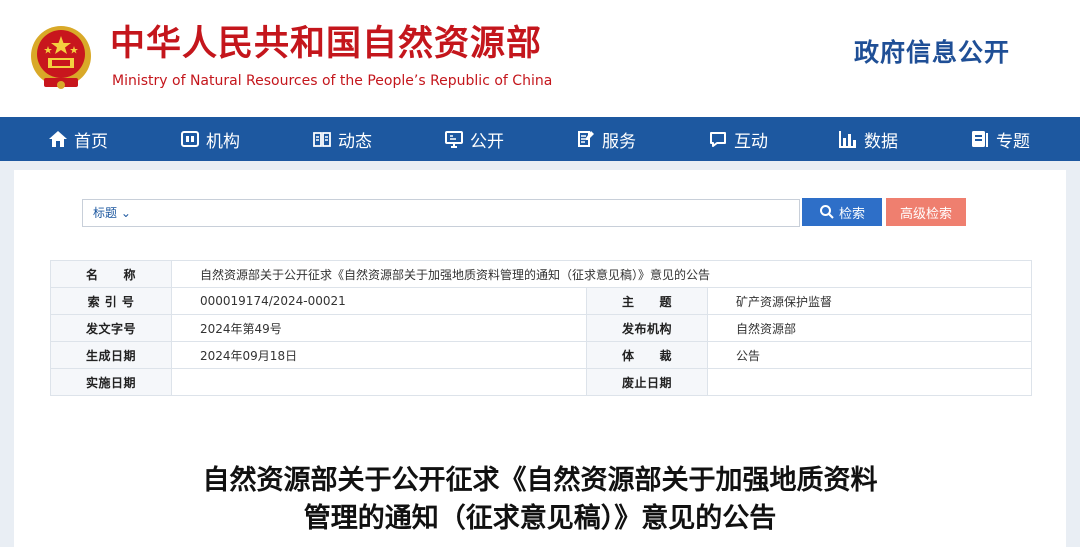 The height and width of the screenshot is (547, 1080). Describe the element at coordinates (926, 212) in the screenshot. I see `advanced-search-button: 高级检索` at that location.